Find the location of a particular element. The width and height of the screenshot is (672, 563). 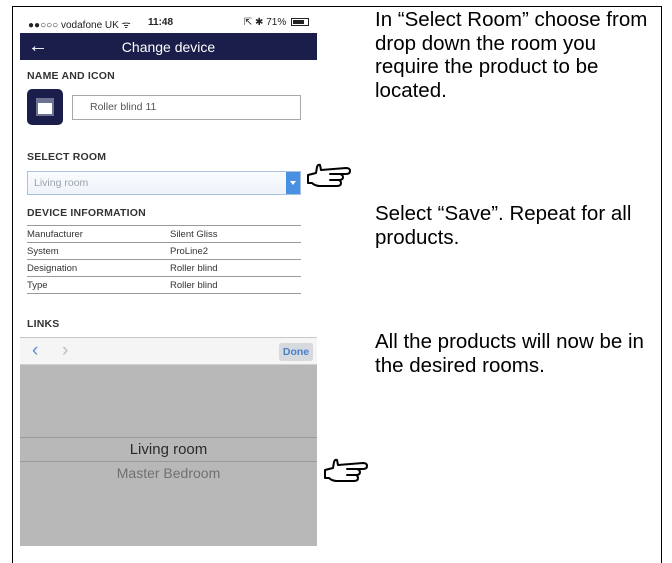

info-label: Manufacturer is located at coordinates (98, 234).